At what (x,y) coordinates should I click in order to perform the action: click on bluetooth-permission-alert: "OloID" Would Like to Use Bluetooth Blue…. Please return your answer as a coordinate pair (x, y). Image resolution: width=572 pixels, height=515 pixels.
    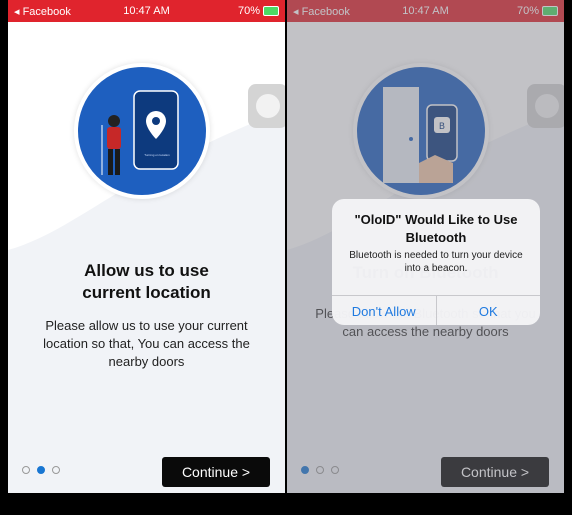
    Looking at the image, I should click on (436, 262).